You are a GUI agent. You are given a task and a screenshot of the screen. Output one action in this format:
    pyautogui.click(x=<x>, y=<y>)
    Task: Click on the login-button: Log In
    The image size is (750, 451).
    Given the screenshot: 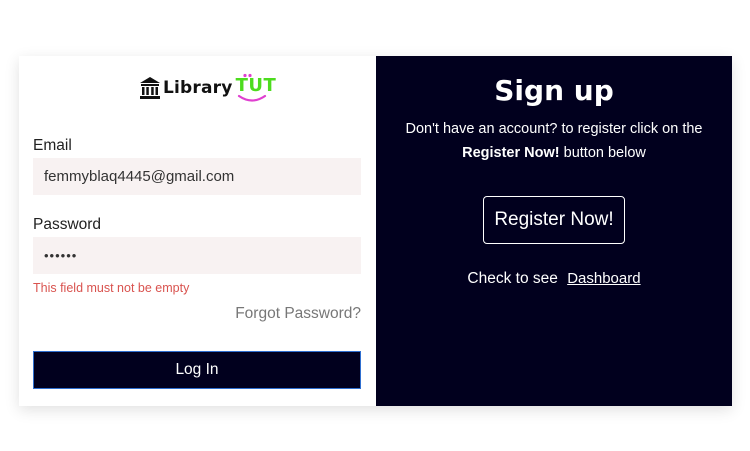 What is the action you would take?
    pyautogui.click(x=197, y=370)
    